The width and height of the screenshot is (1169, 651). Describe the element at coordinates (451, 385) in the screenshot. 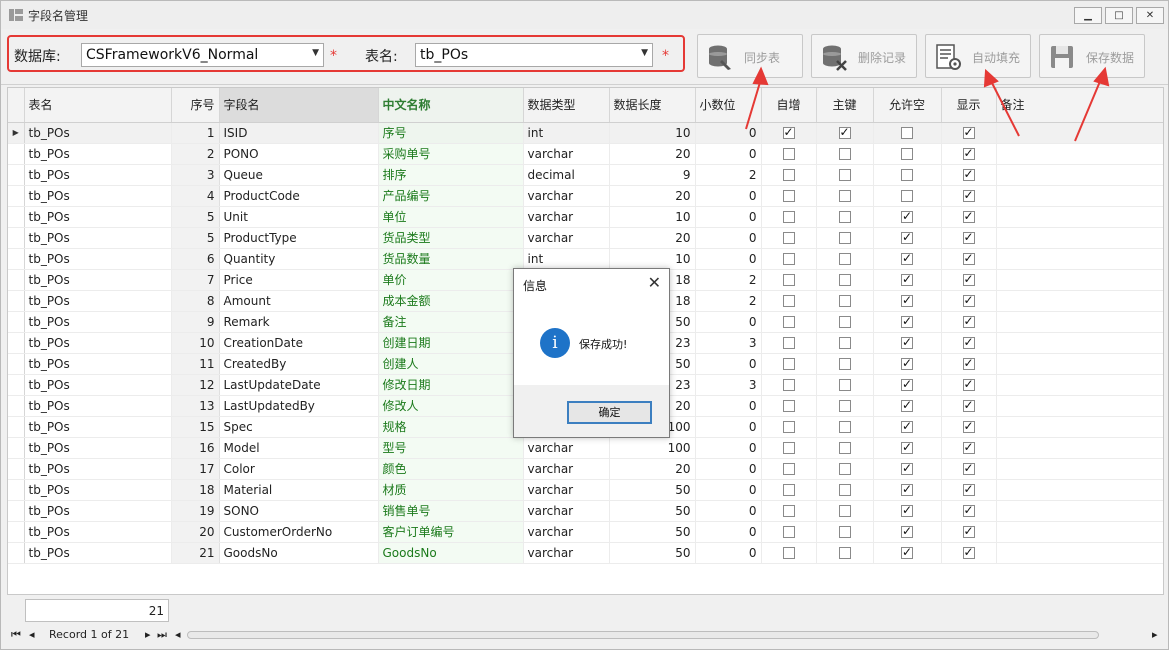

I see `cell-chinese-name: 修改日期` at that location.